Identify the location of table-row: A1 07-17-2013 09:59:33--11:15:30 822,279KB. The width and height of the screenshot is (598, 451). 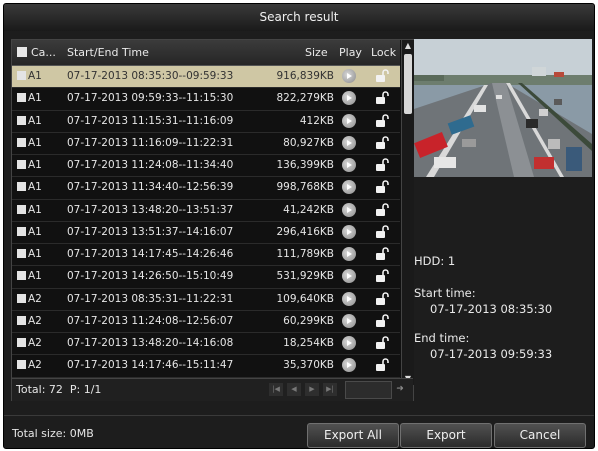
(206, 99).